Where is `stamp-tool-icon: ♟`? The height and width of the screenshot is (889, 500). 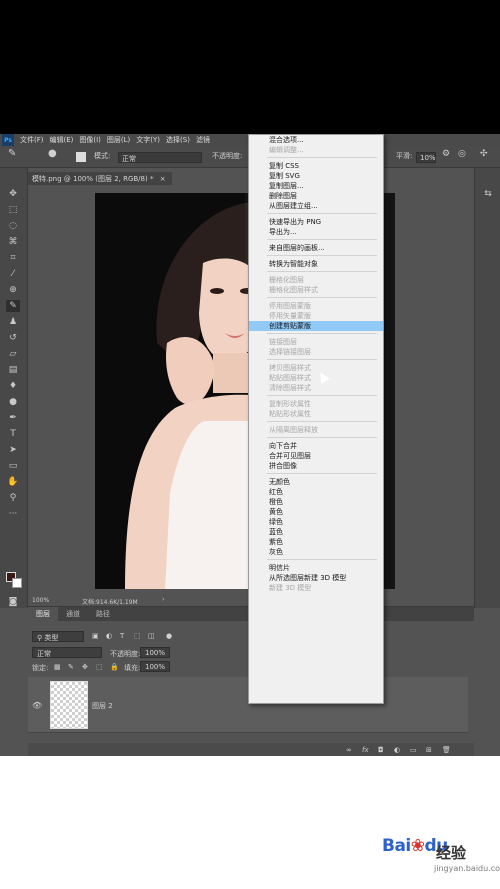 stamp-tool-icon: ♟ is located at coordinates (13, 322).